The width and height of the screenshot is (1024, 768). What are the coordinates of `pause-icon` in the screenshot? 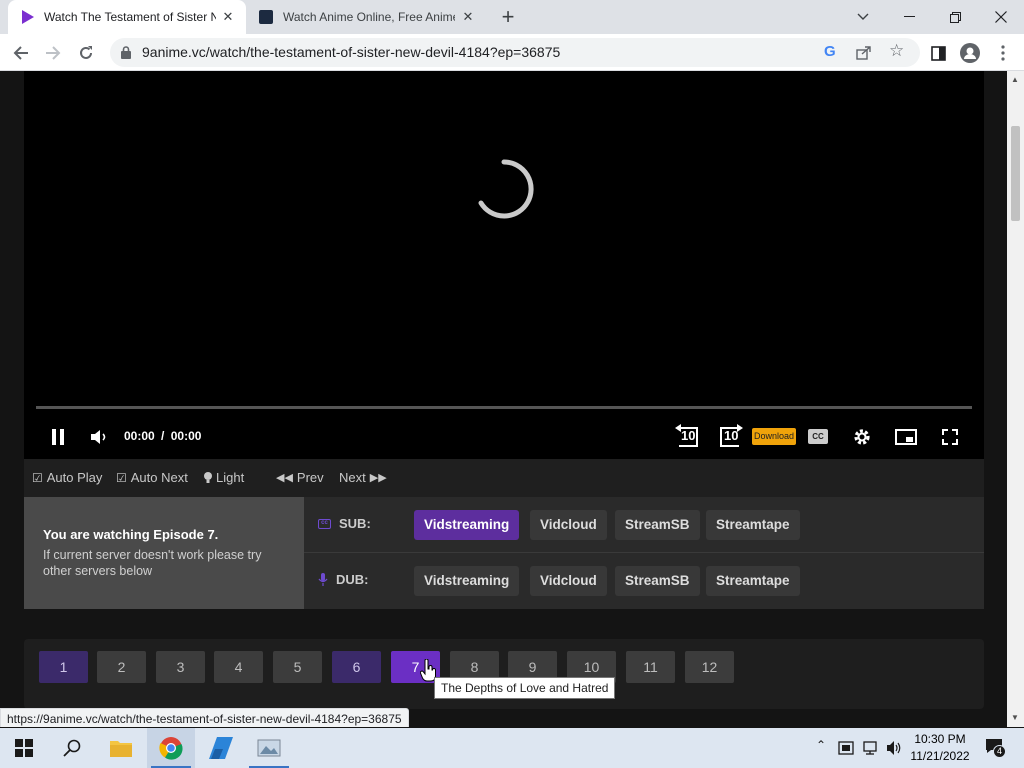 It's located at (58, 437).